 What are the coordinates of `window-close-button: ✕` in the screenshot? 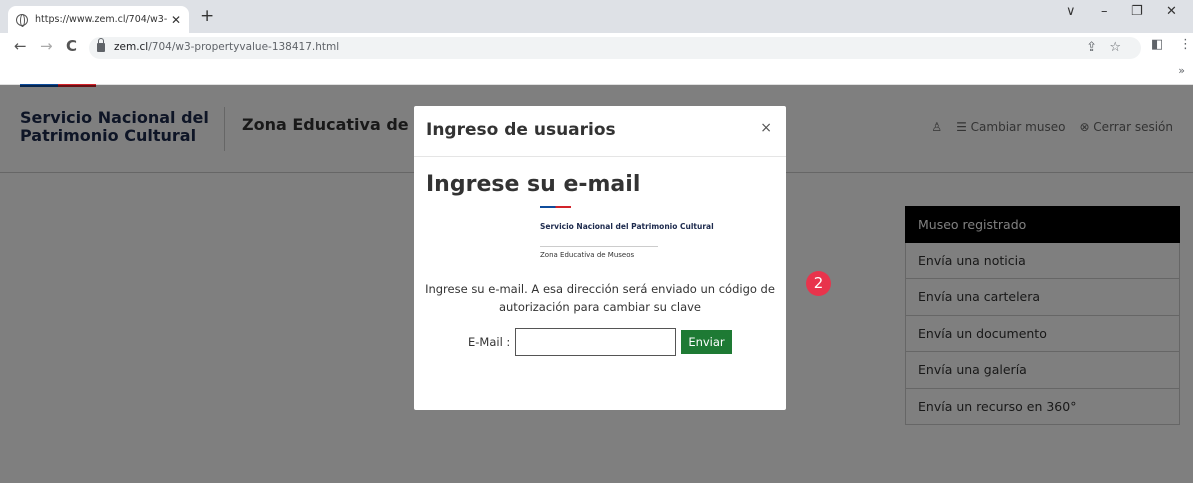 It's located at (1171, 11).